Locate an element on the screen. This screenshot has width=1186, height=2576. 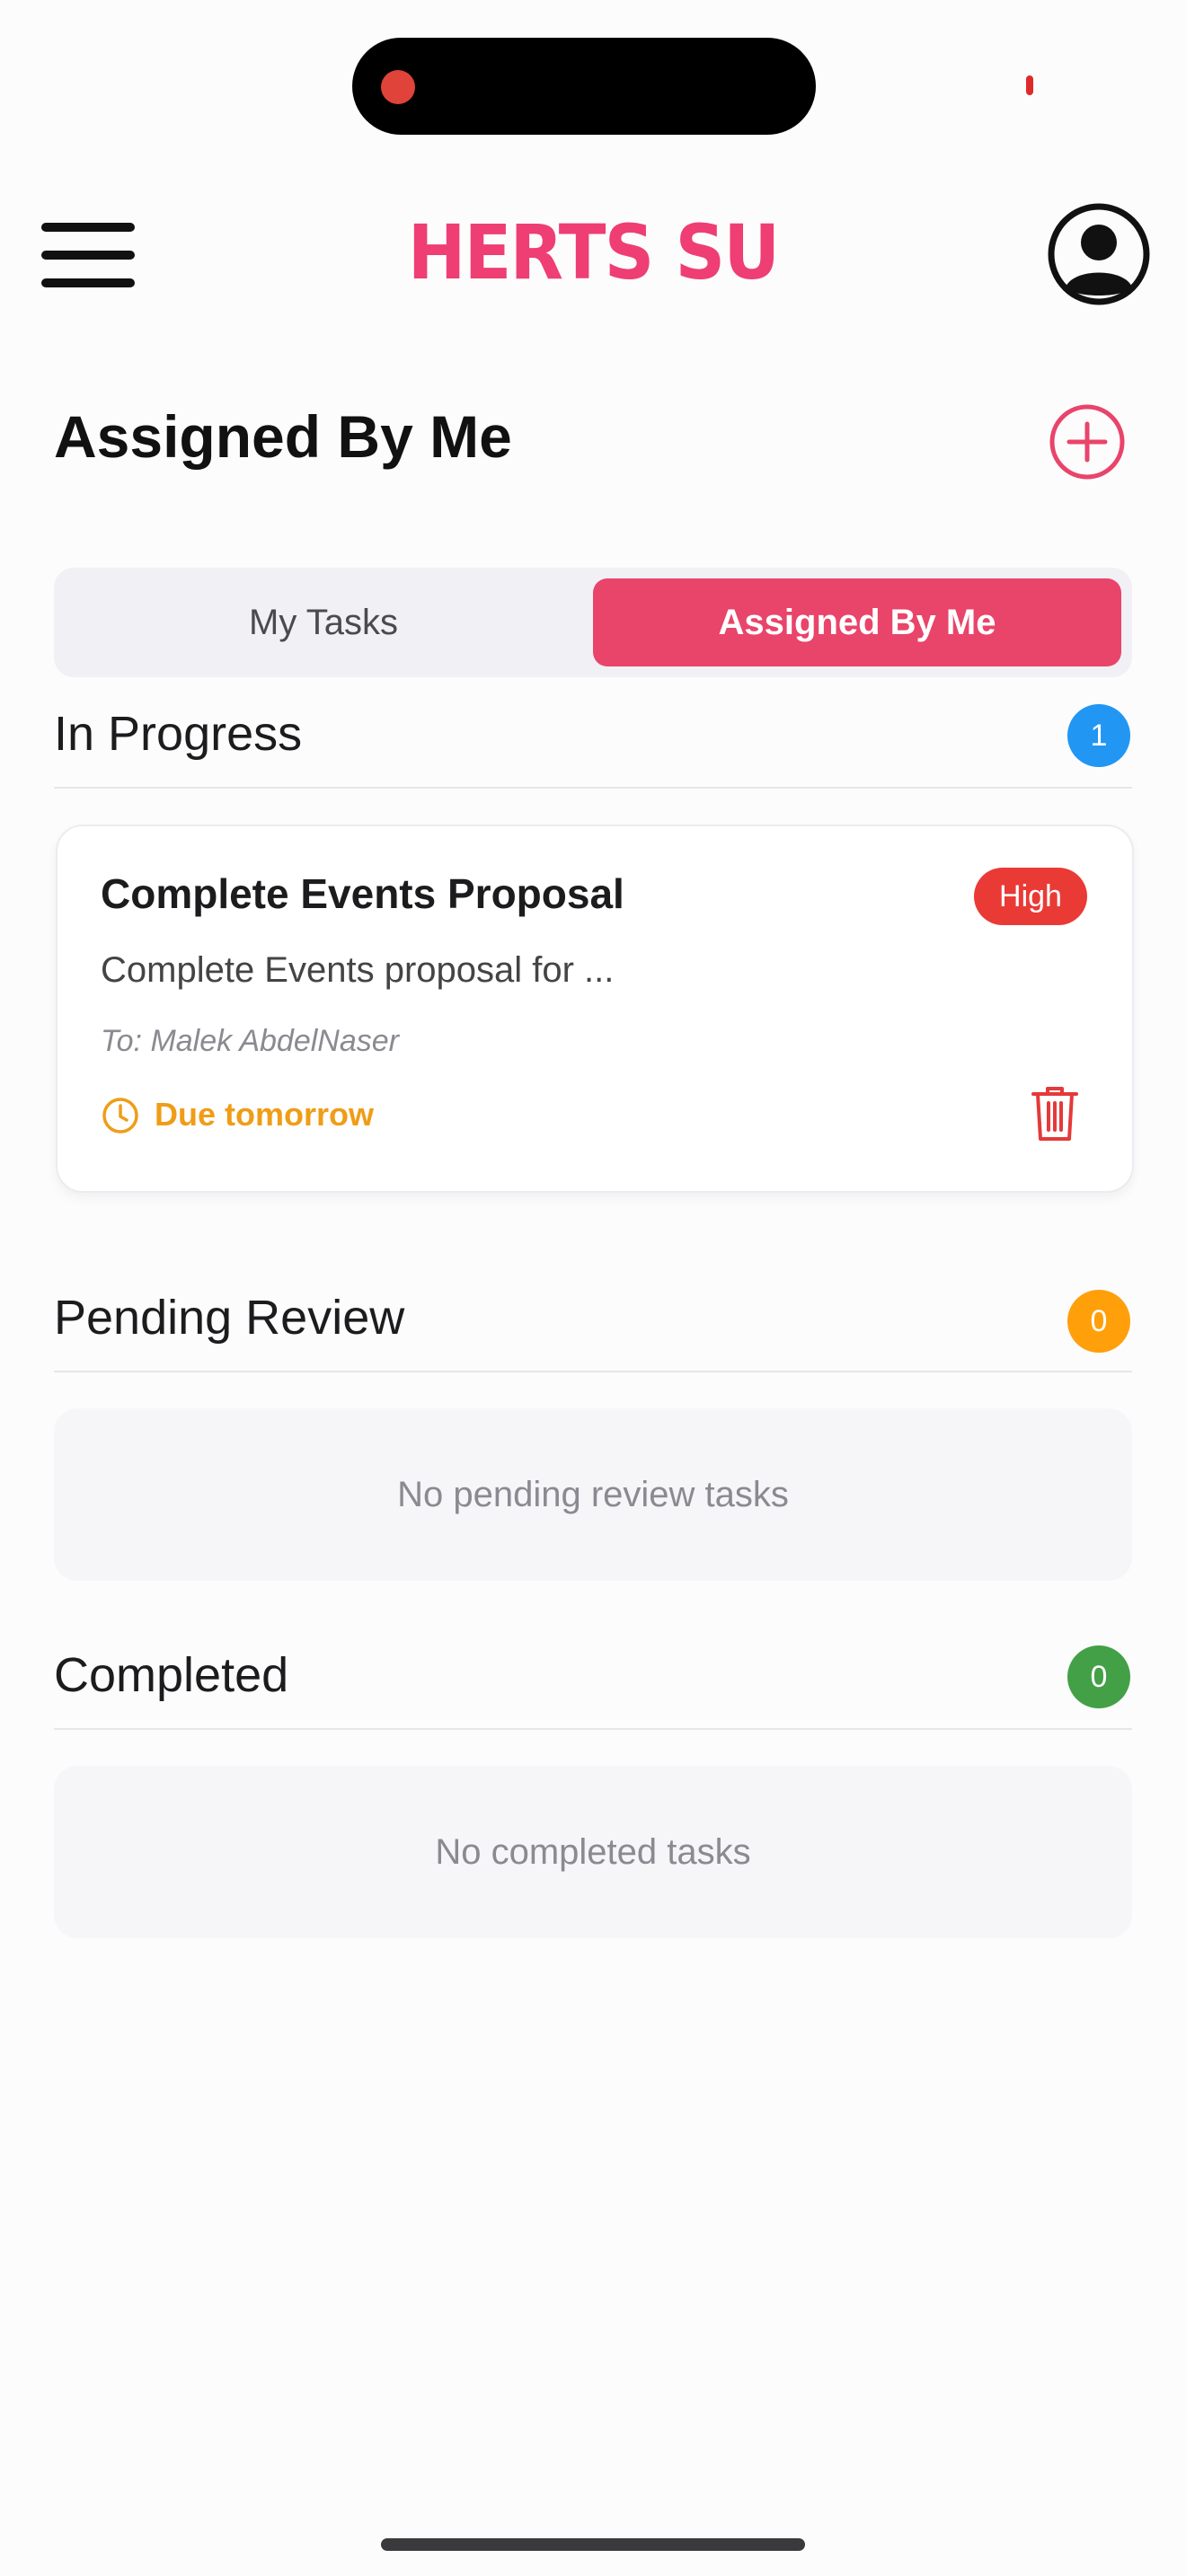
pending-review-count-badge: 0 is located at coordinates (1098, 1321).